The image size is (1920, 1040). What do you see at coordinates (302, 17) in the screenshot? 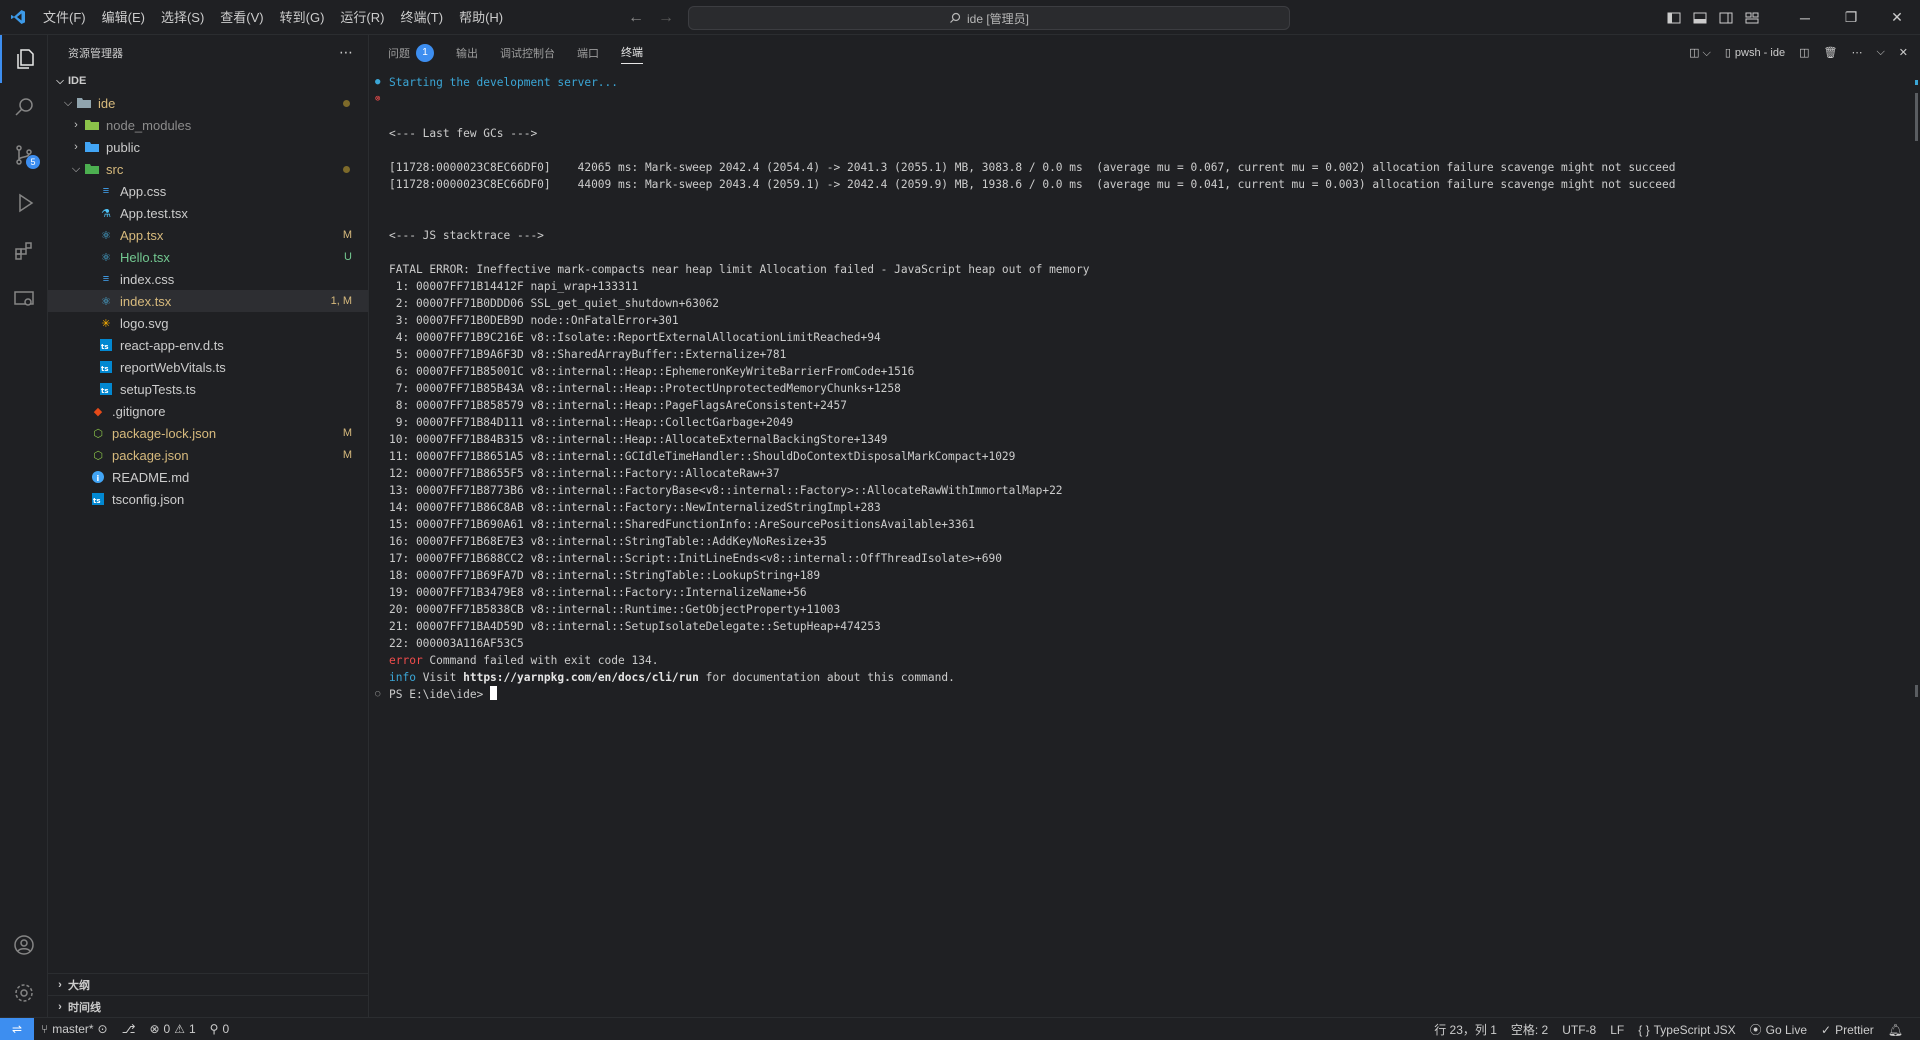
I see `menu-go: 转到(G)` at bounding box center [302, 17].